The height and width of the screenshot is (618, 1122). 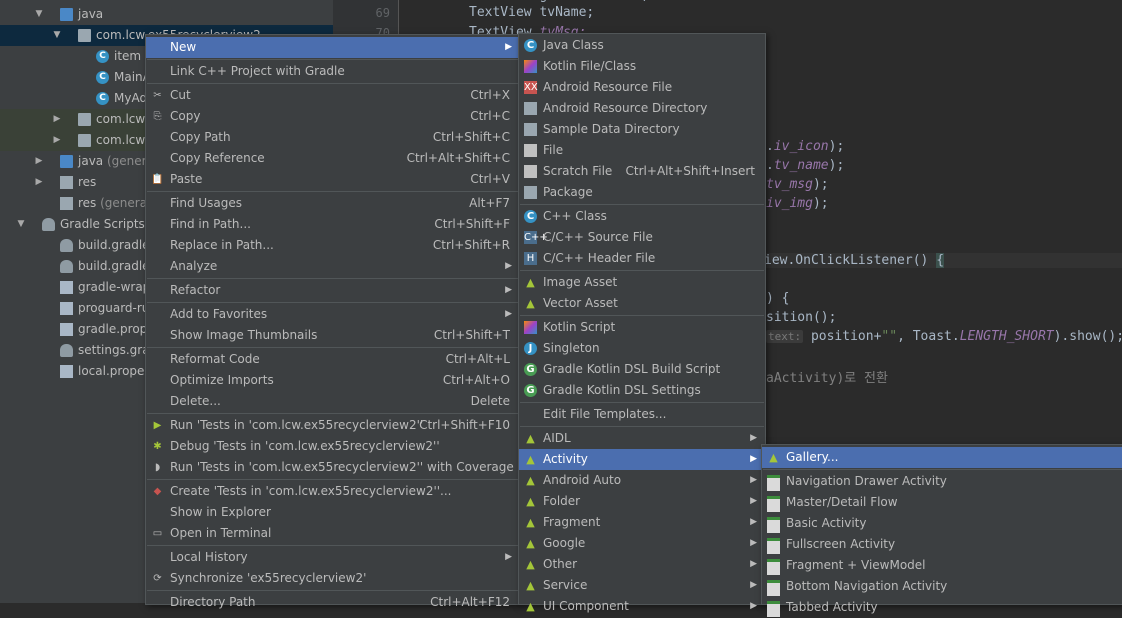 I want to click on activity-item-fragment-viewmodel: Fragment + ViewModel, so click(x=942, y=565).